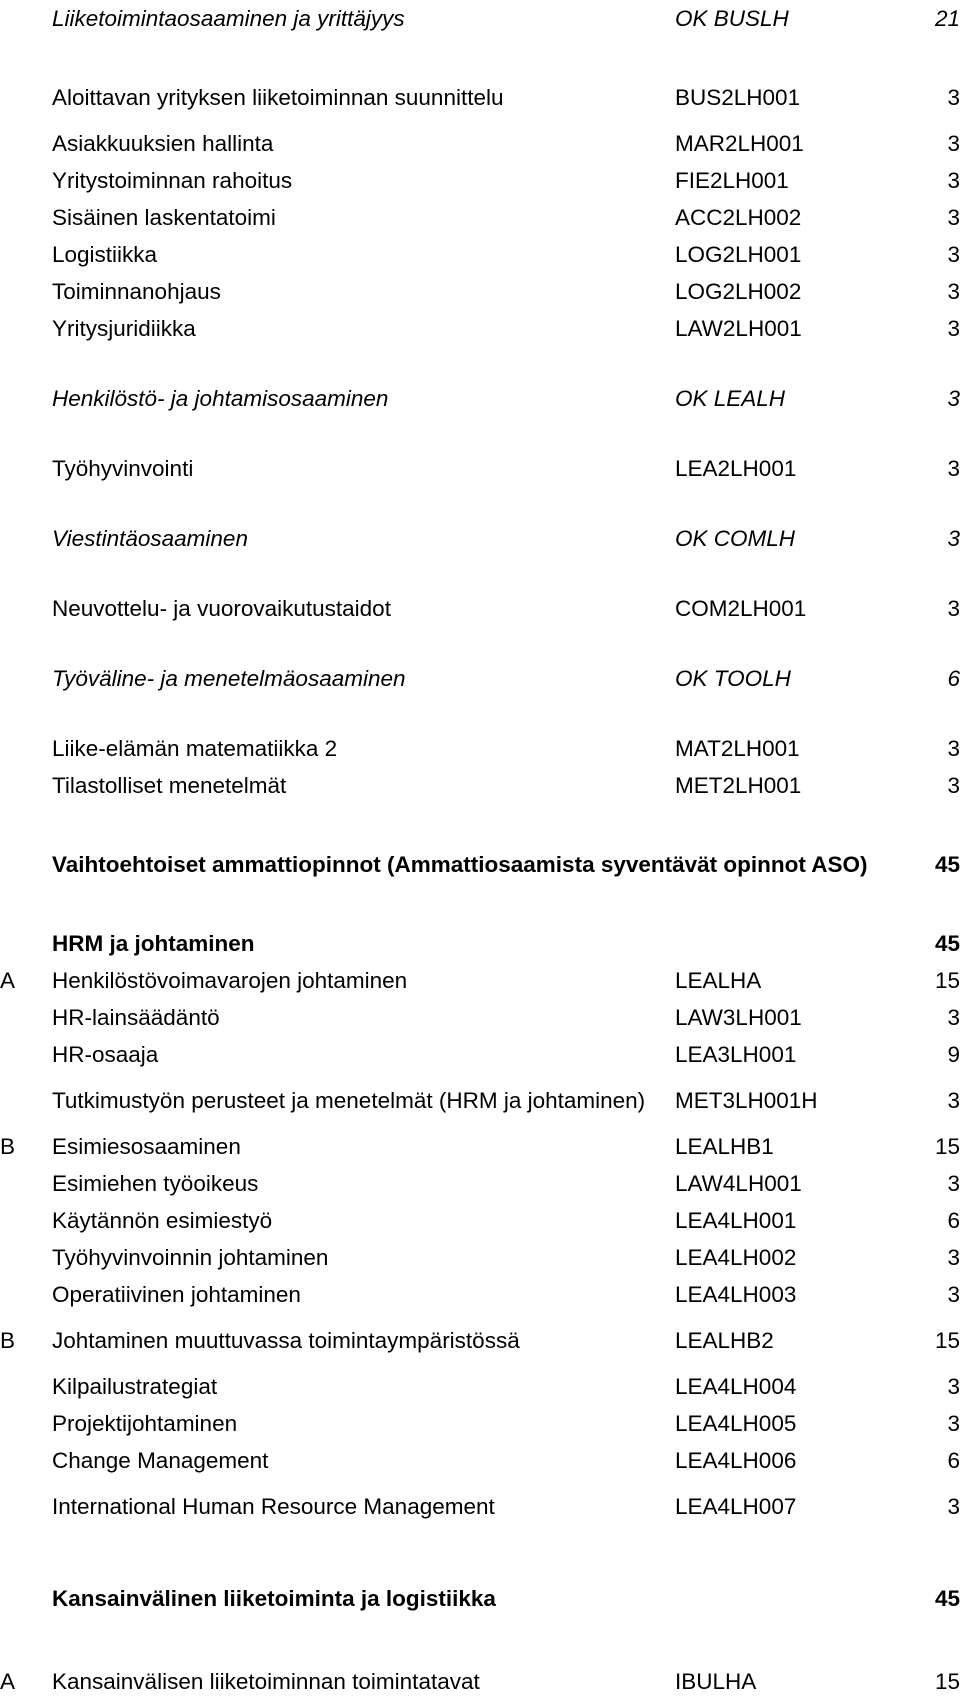  What do you see at coordinates (738, 97) in the screenshot?
I see `row-code: BUS2LH001` at bounding box center [738, 97].